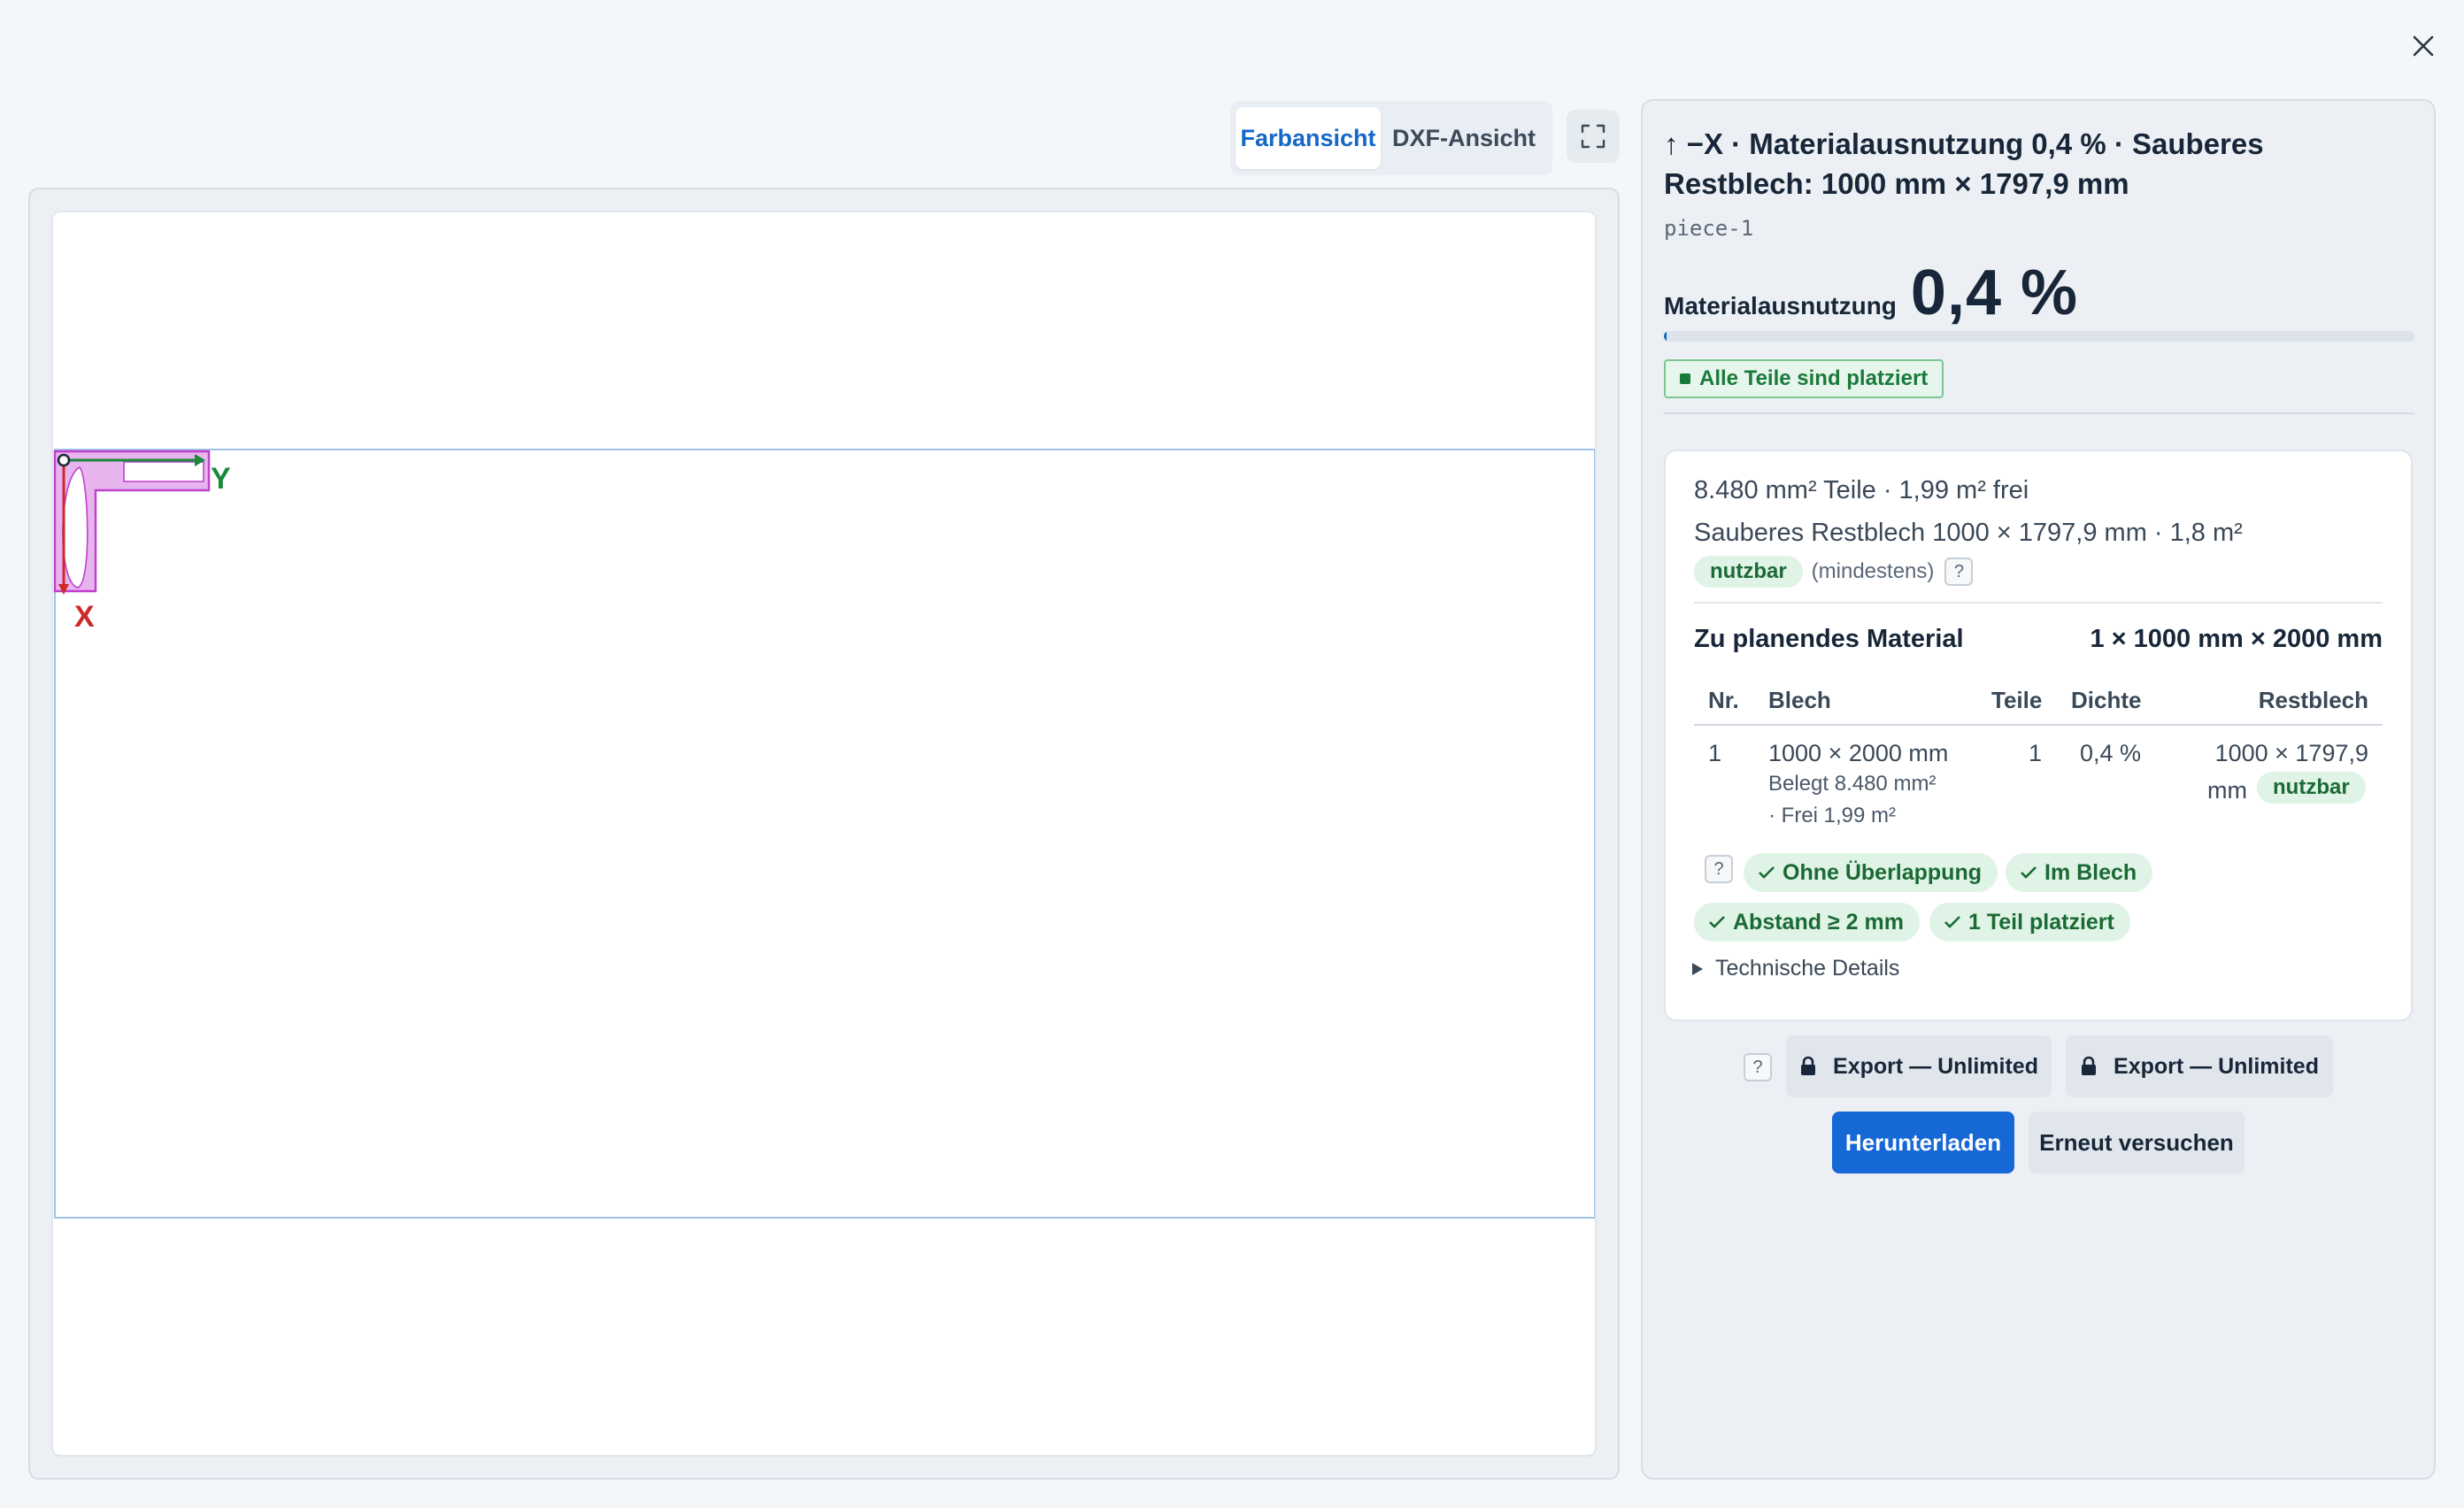  Describe the element at coordinates (1833, 815) in the screenshot. I see `row-free: · Frei 1,99 m²` at that location.